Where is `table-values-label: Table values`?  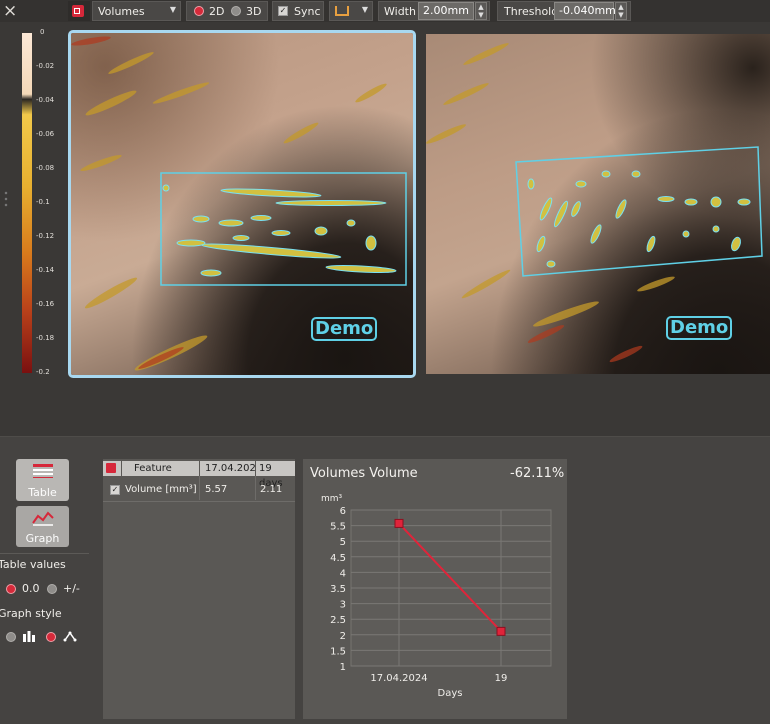 table-values-label: Table values is located at coordinates (33, 564).